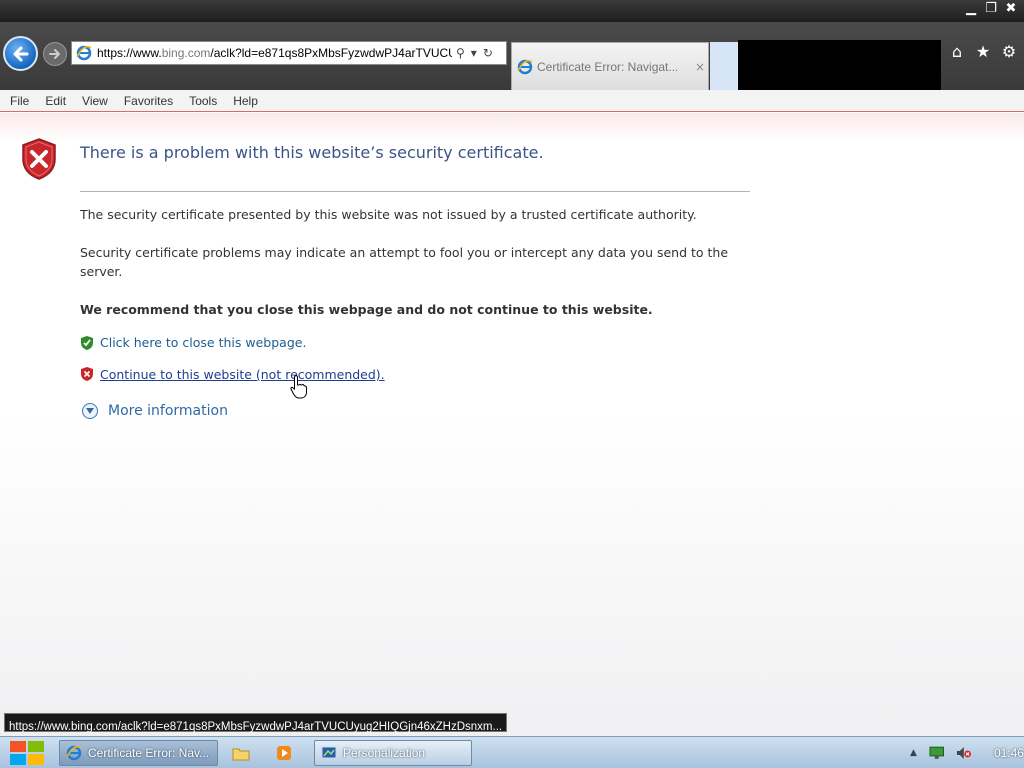 This screenshot has height=768, width=1024. What do you see at coordinates (203, 101) in the screenshot?
I see `menu-tools: Tools` at bounding box center [203, 101].